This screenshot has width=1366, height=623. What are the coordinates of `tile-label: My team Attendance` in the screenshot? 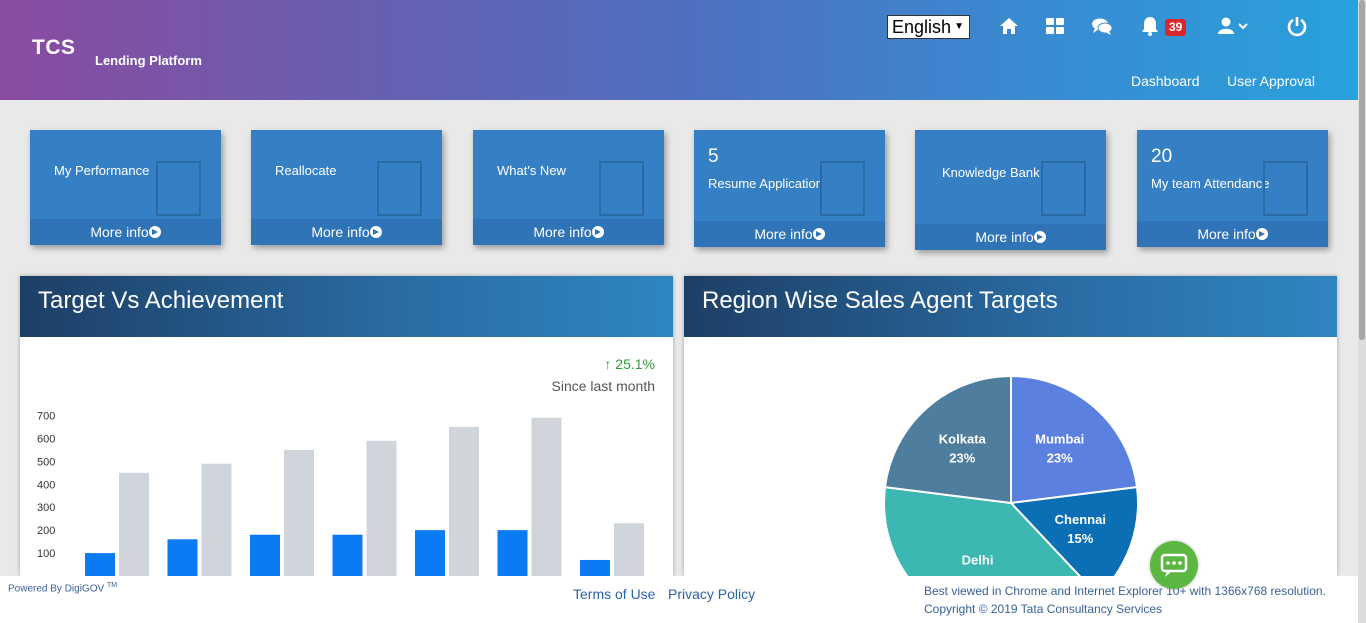 It's located at (1210, 183).